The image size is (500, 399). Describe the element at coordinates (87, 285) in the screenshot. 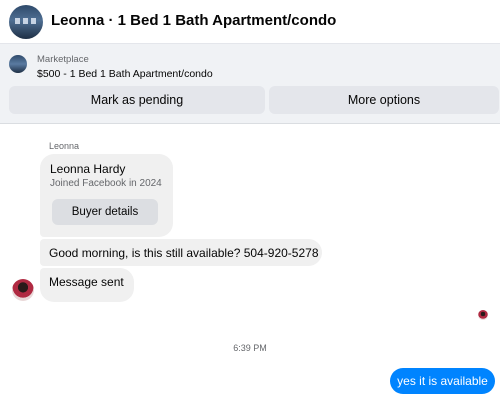

I see `incoming-message: Message sent` at that location.